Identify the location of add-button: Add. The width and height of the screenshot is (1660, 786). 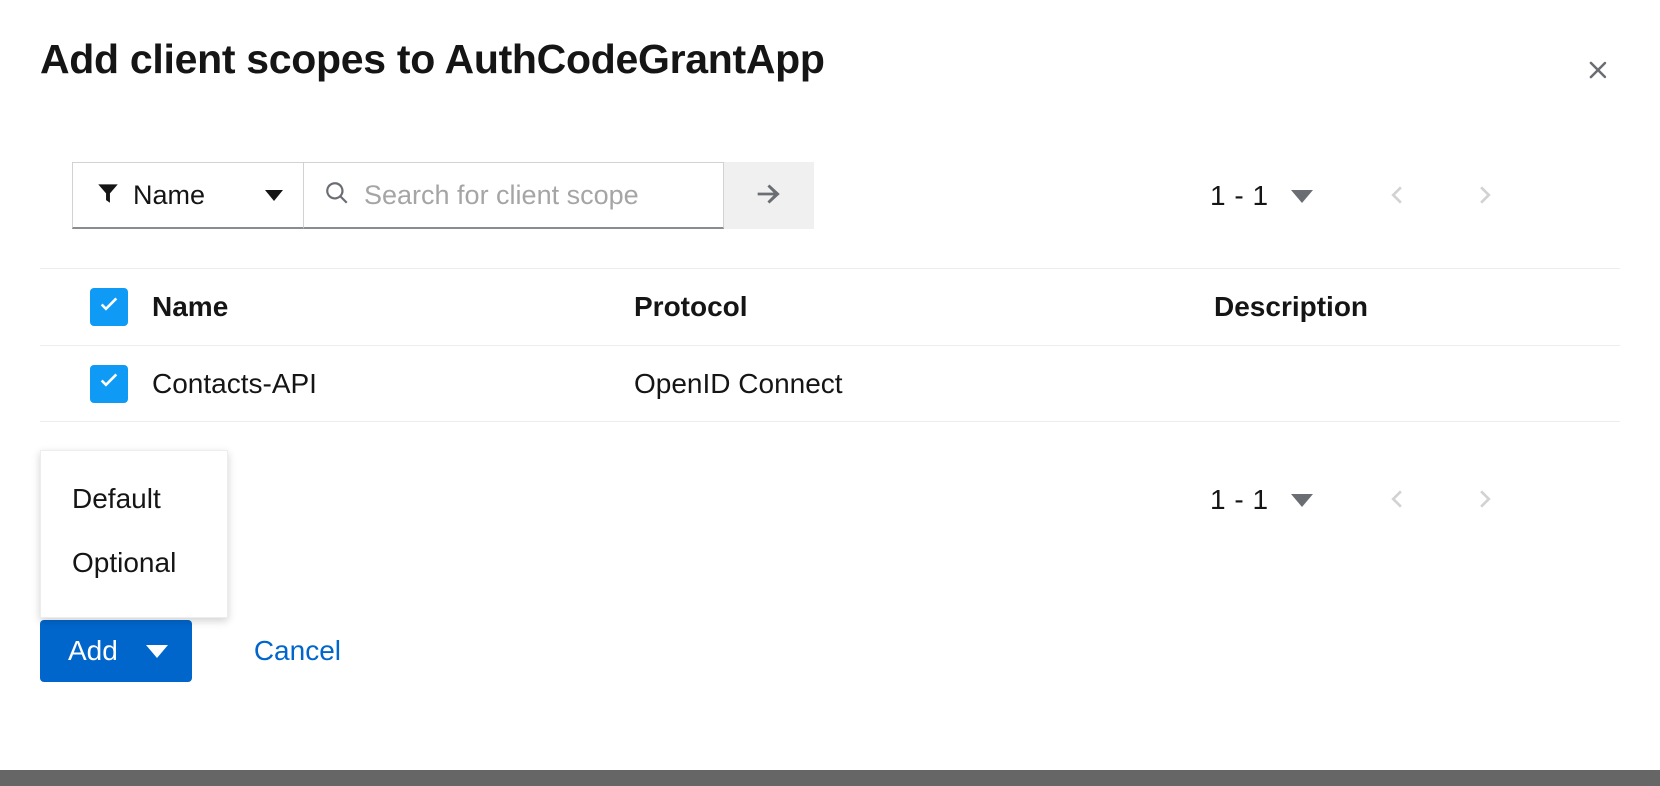
(116, 651).